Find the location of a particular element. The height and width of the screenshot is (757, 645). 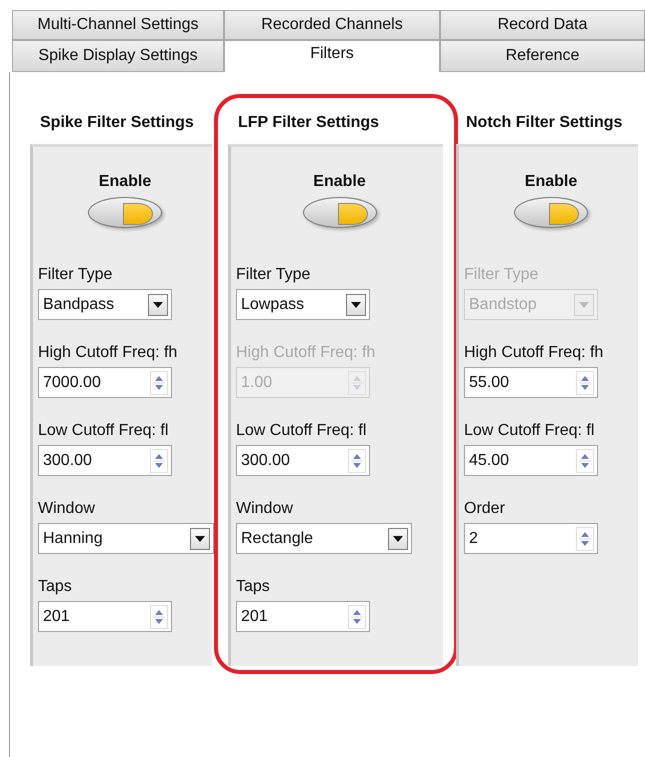

tab: Spike Display Settings is located at coordinates (118, 56).